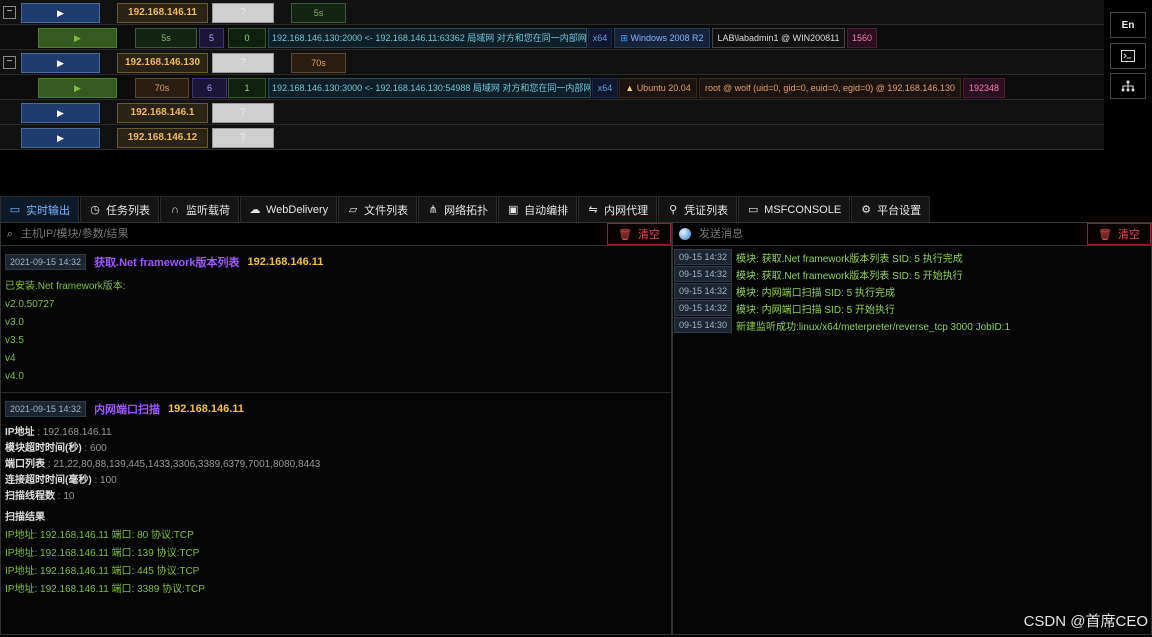  What do you see at coordinates (119, 209) in the screenshot?
I see `tab-task-list: ◷ 任务列表` at bounding box center [119, 209].